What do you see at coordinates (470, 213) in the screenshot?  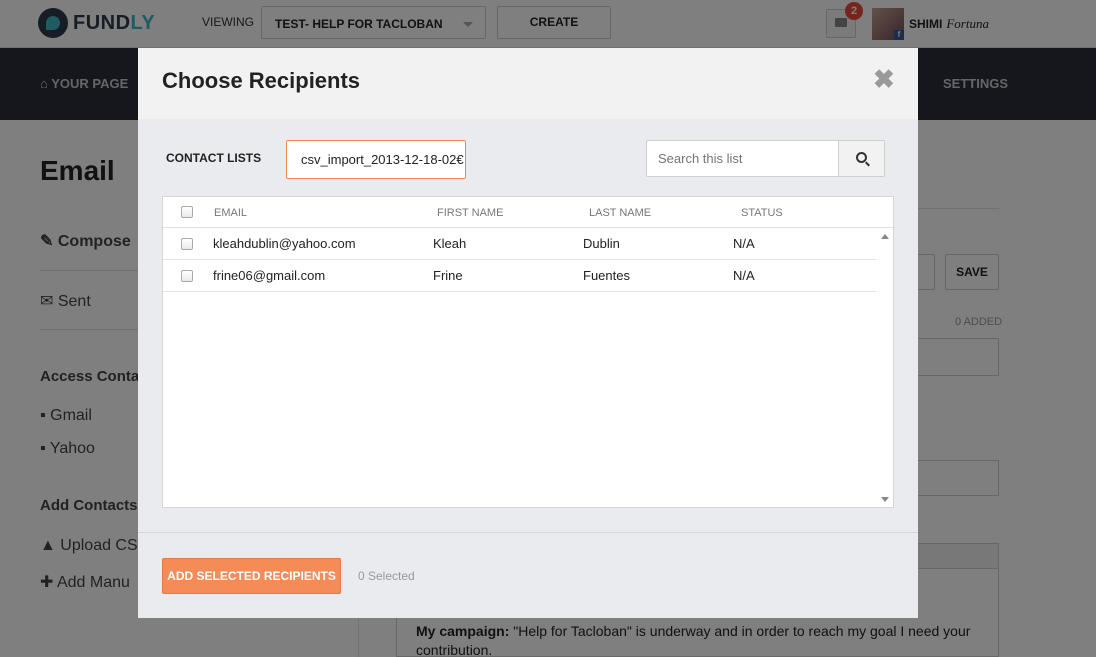 I see `column-header-first-name: FIRST NAME` at bounding box center [470, 213].